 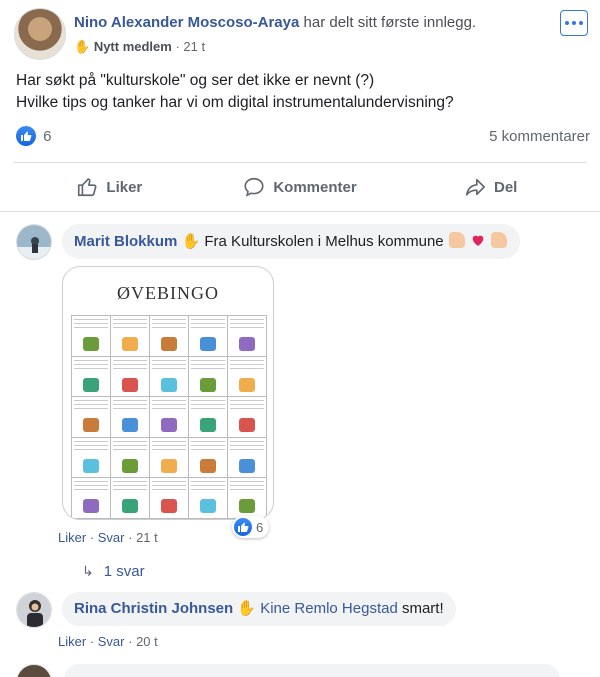 I want to click on image-reactions: 6, so click(x=251, y=527).